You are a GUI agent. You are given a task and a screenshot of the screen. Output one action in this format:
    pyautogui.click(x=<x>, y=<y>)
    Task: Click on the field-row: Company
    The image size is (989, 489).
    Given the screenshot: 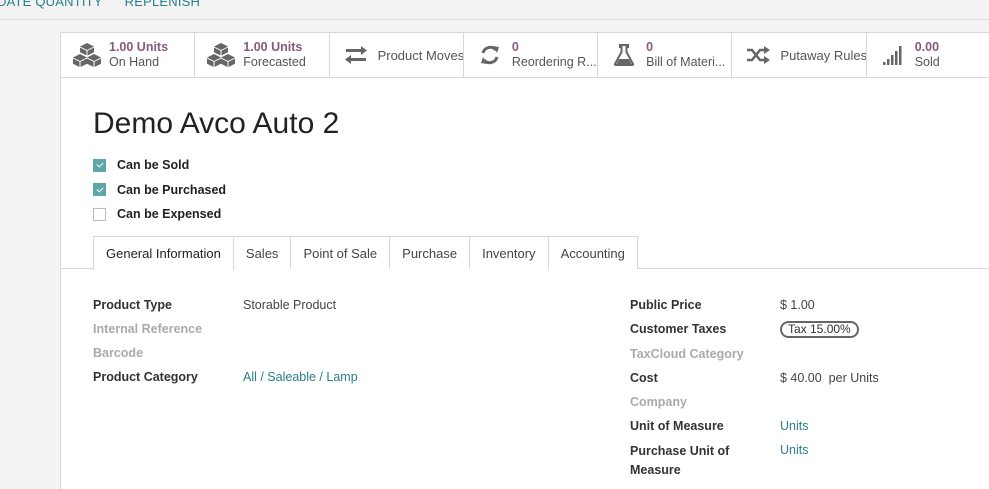 What is the action you would take?
    pyautogui.click(x=754, y=406)
    